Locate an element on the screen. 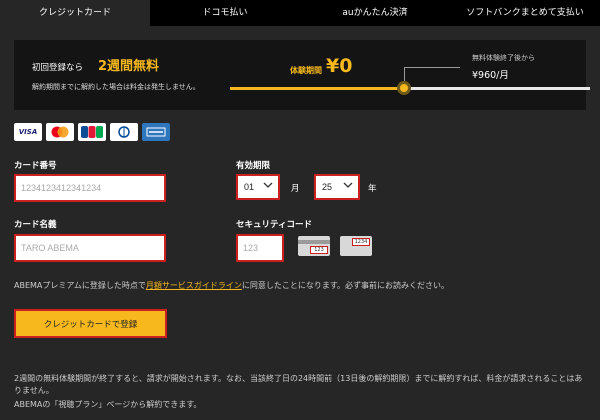 The height and width of the screenshot is (420, 600). card-back-cvv-icon: 123 is located at coordinates (314, 246).